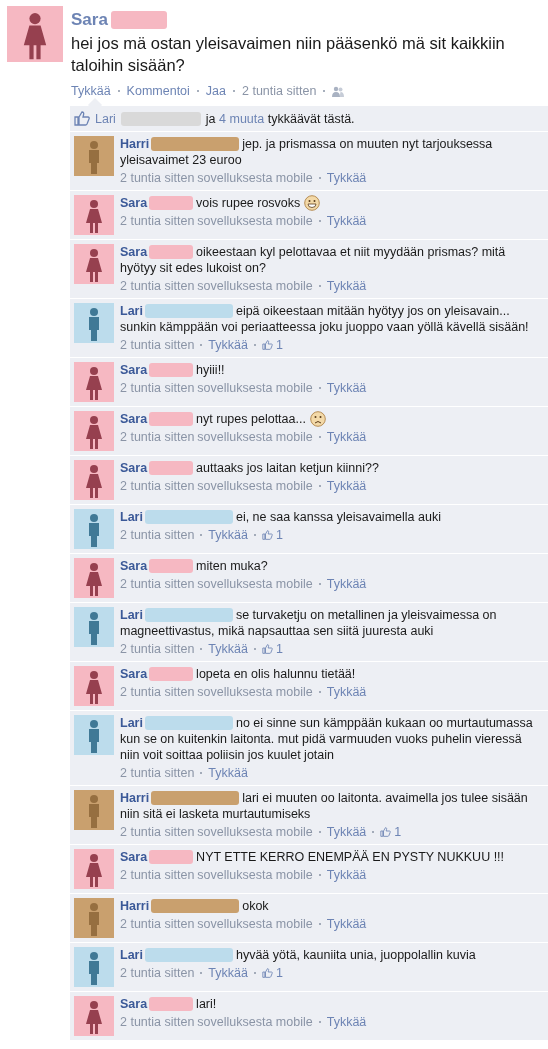  I want to click on people-icon, so click(338, 91).